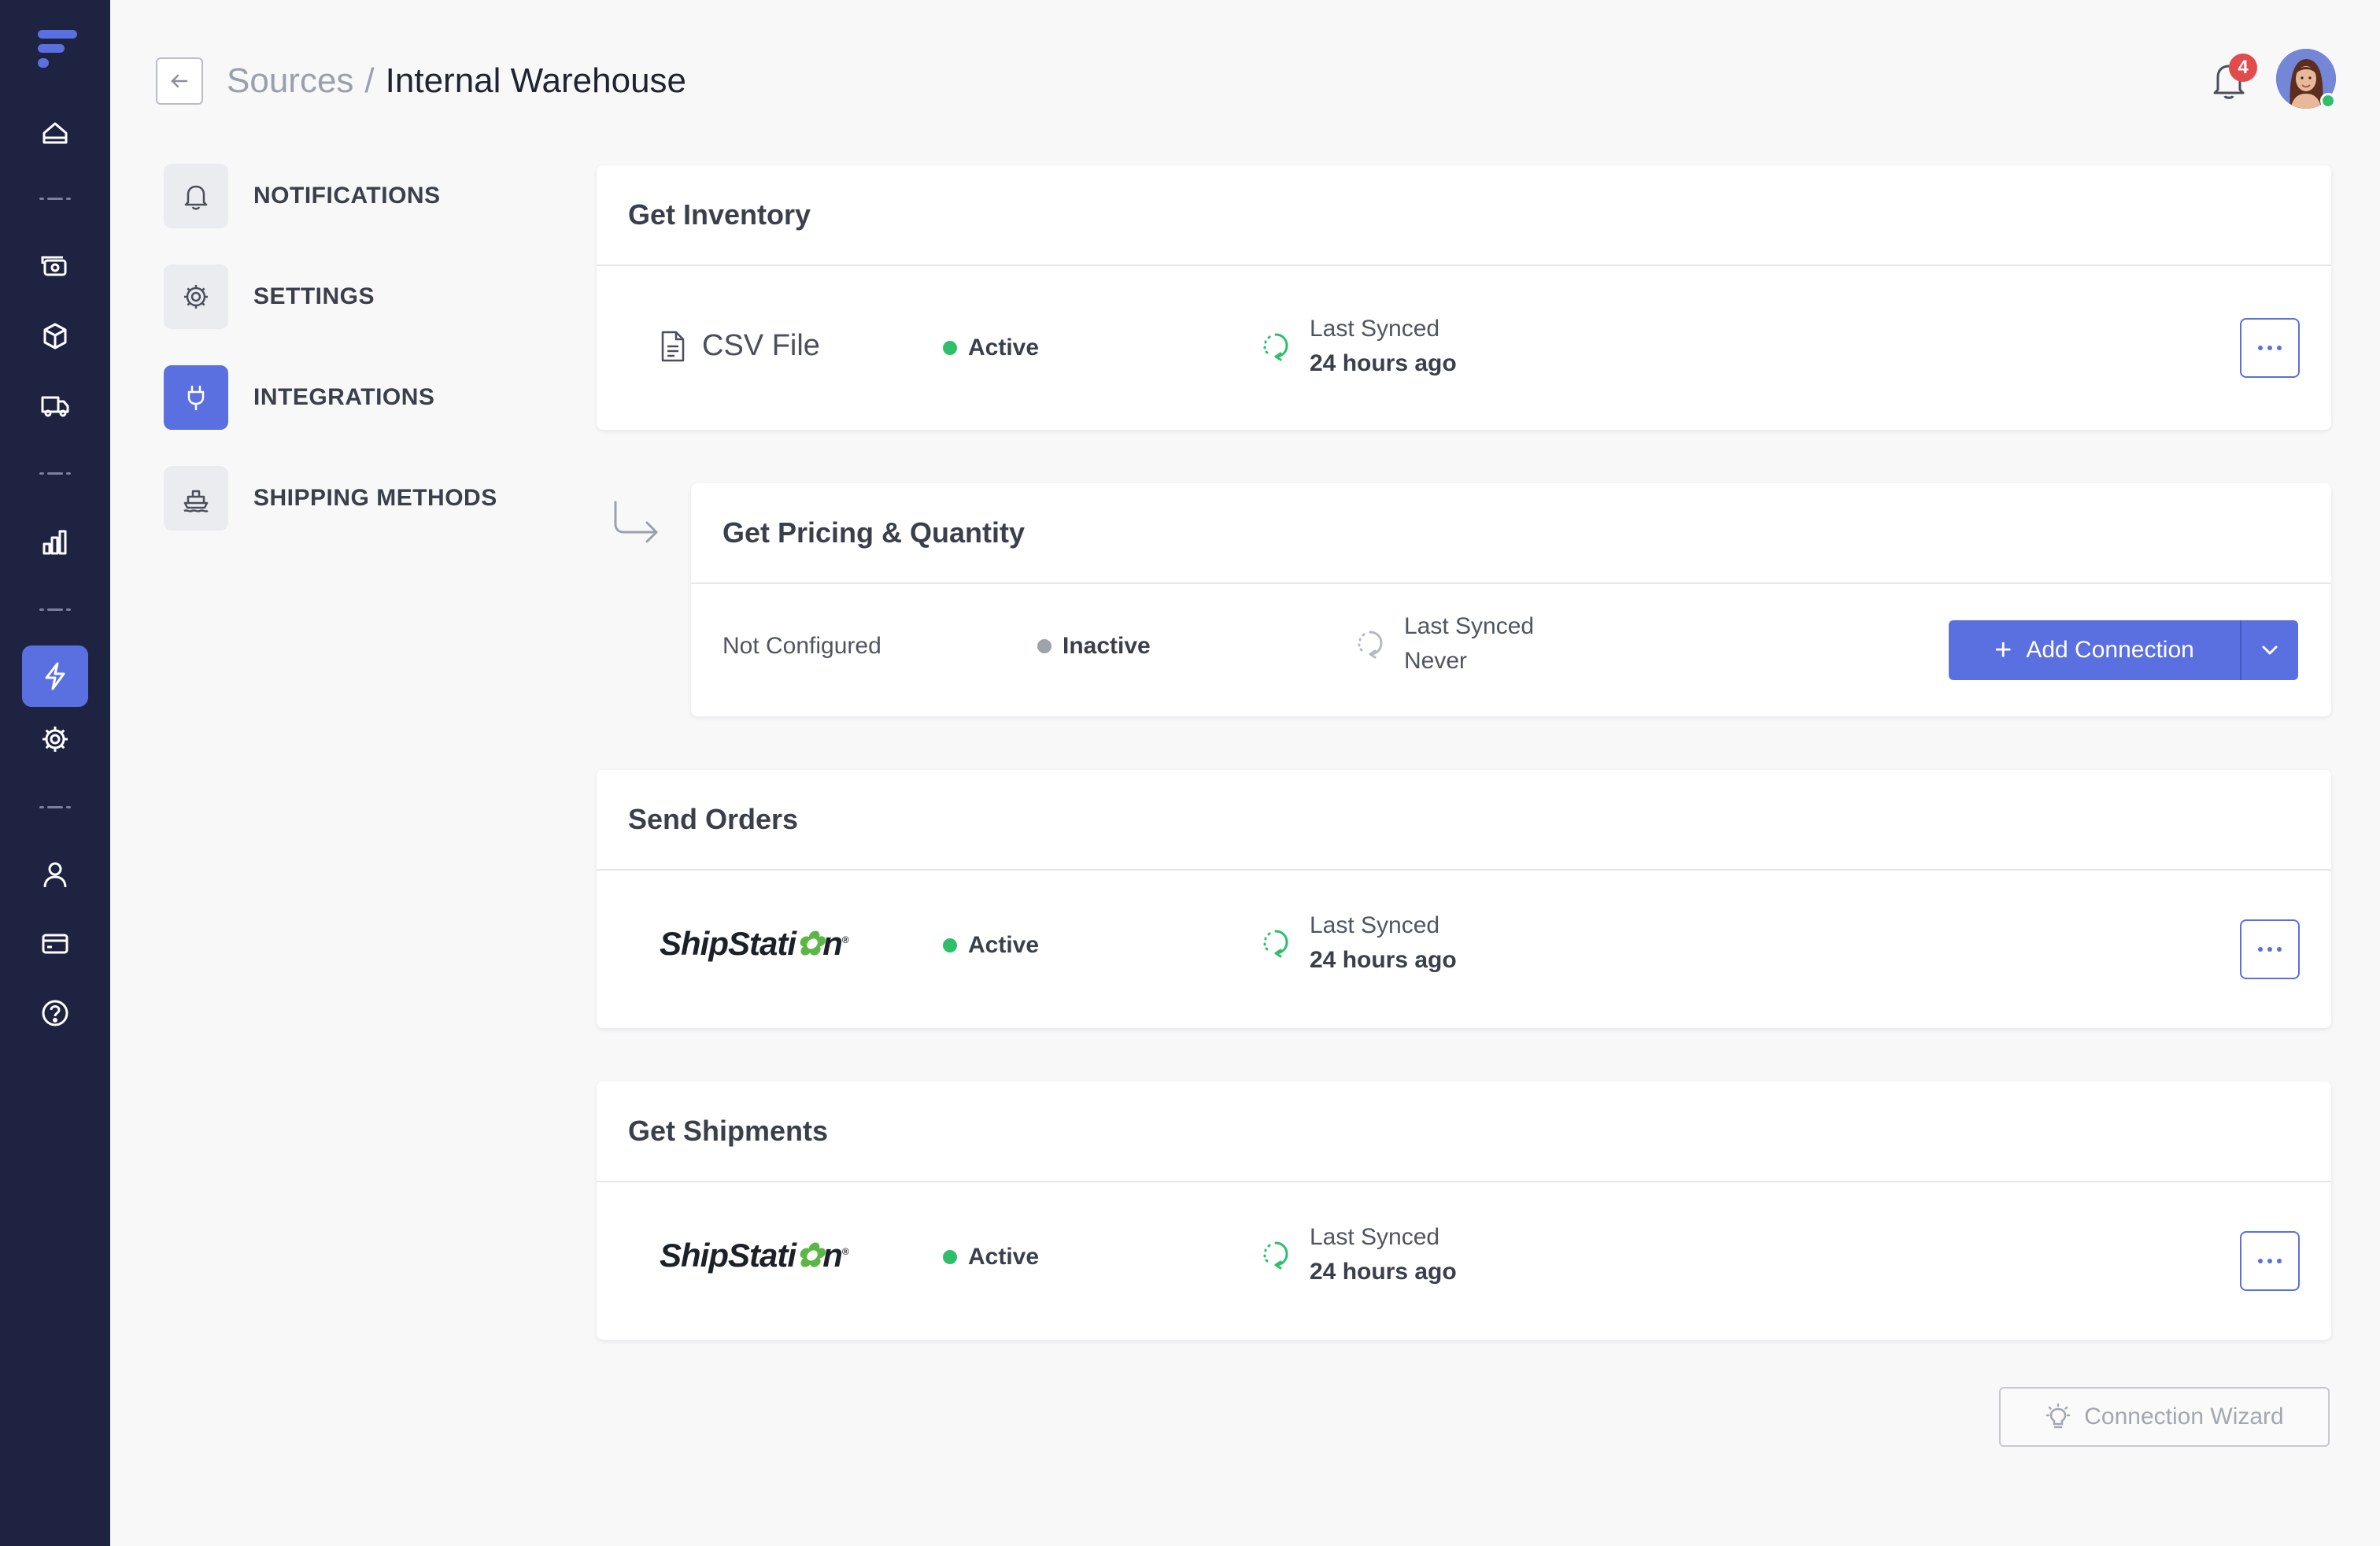 This screenshot has width=2380, height=1546. I want to click on add-connection-button: + Add Connection, so click(2094, 650).